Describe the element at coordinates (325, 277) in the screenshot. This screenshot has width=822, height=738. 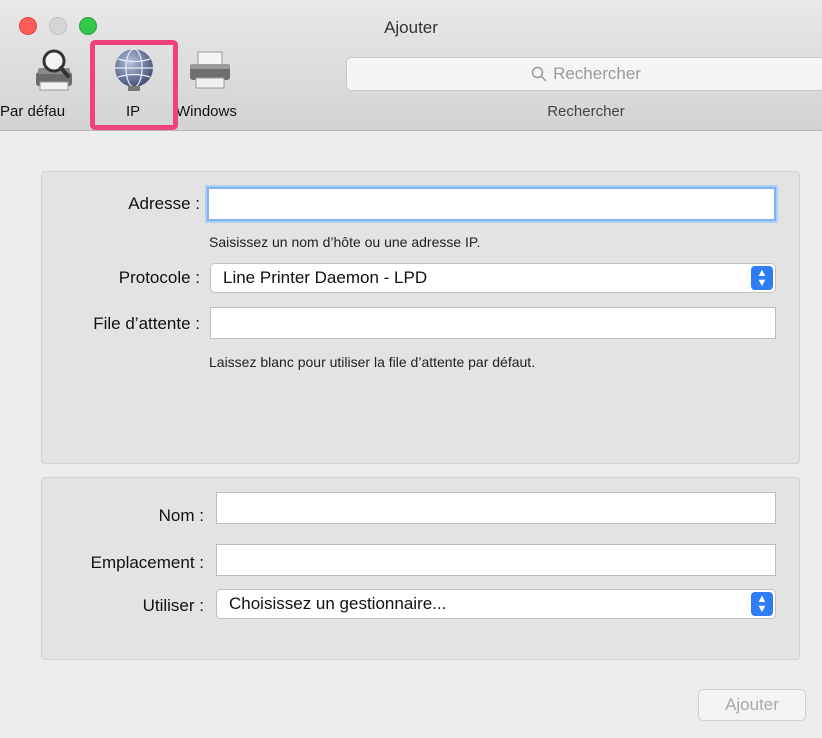
I see `protocol-selected-value: Line Printer Daemon - LPD` at that location.